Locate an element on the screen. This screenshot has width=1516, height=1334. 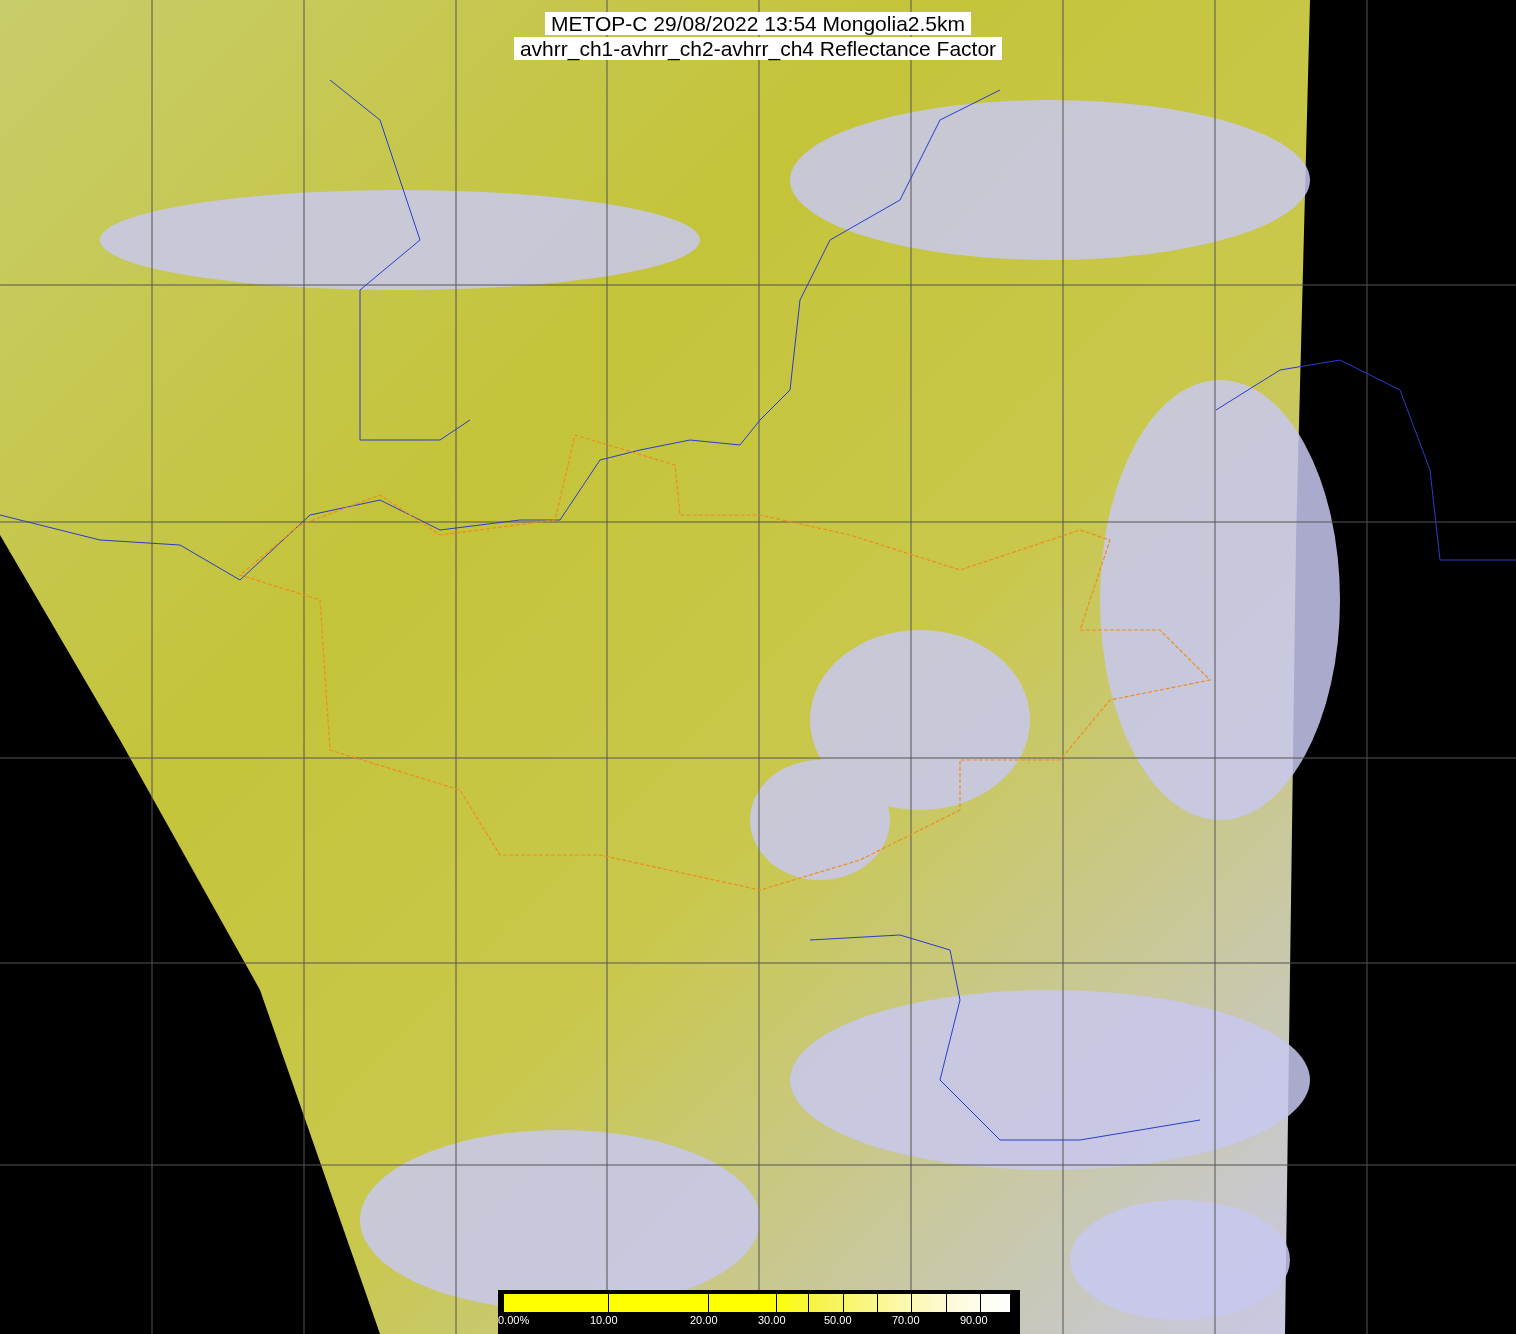
tick-label: 0.00% is located at coordinates (514, 1320).